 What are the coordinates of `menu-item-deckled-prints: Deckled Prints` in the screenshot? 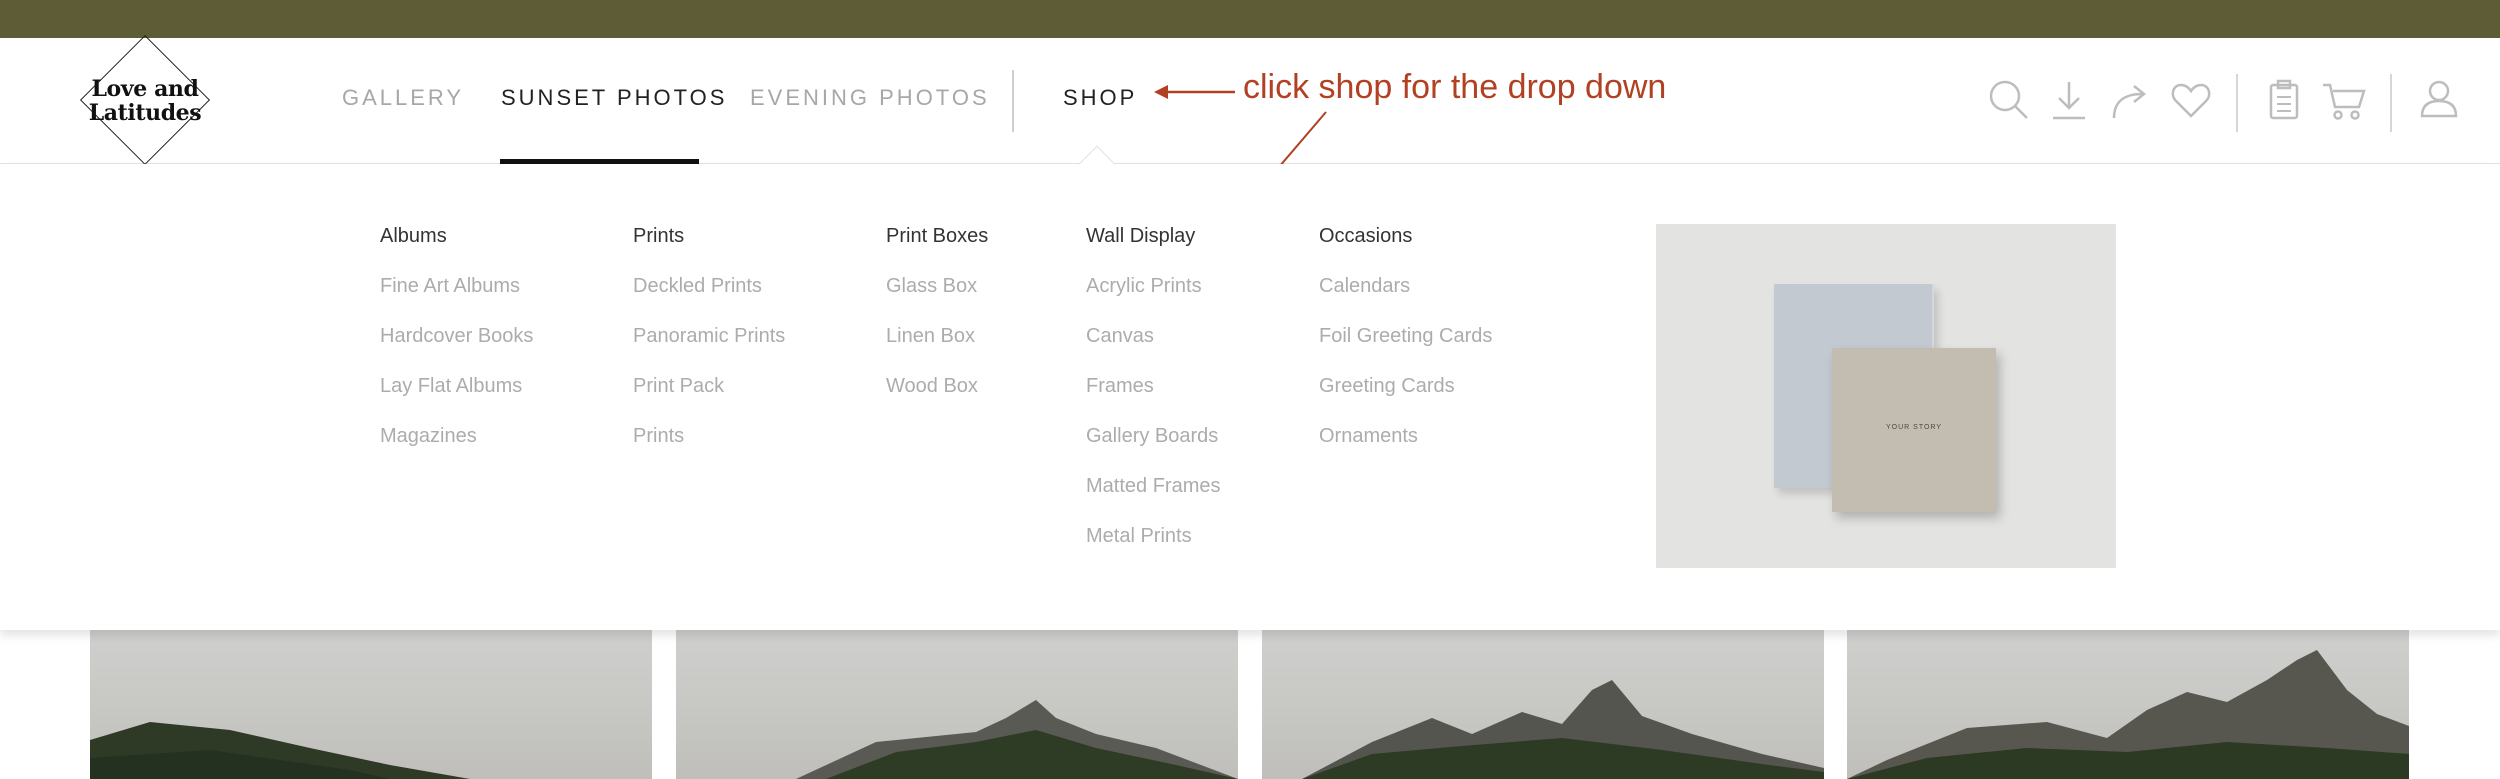 It's located at (709, 299).